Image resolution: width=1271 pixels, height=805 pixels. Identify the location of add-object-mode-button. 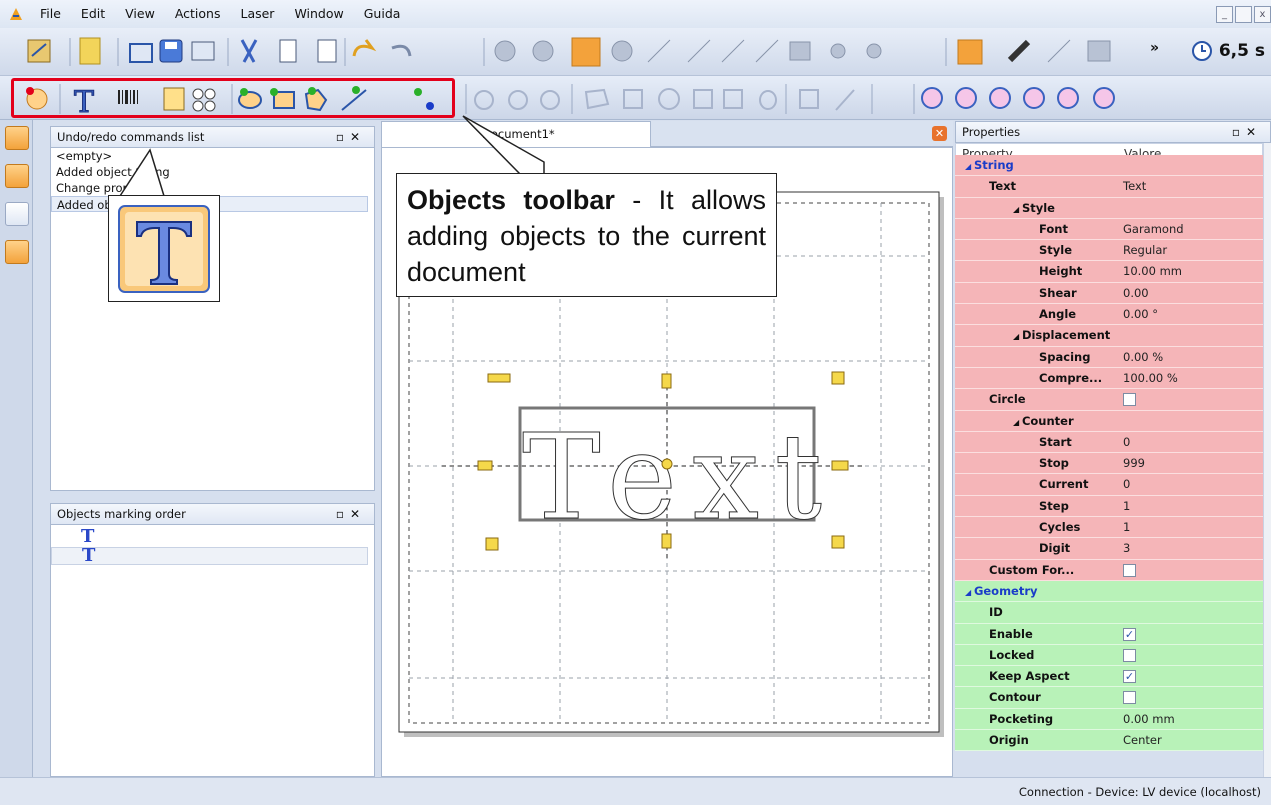
(17, 138).